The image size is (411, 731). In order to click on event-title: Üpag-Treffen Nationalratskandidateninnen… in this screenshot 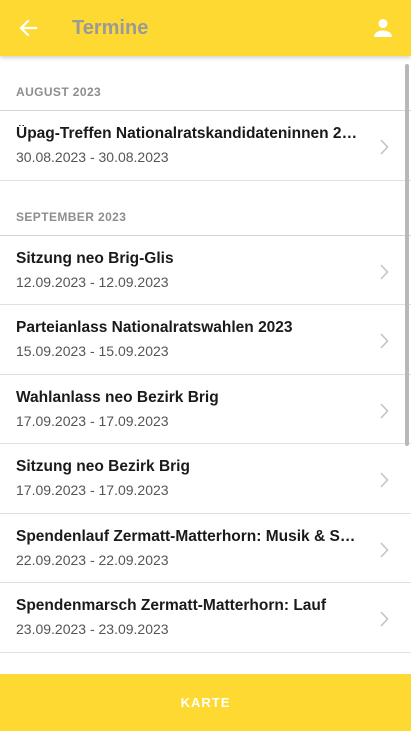, I will do `click(188, 133)`.